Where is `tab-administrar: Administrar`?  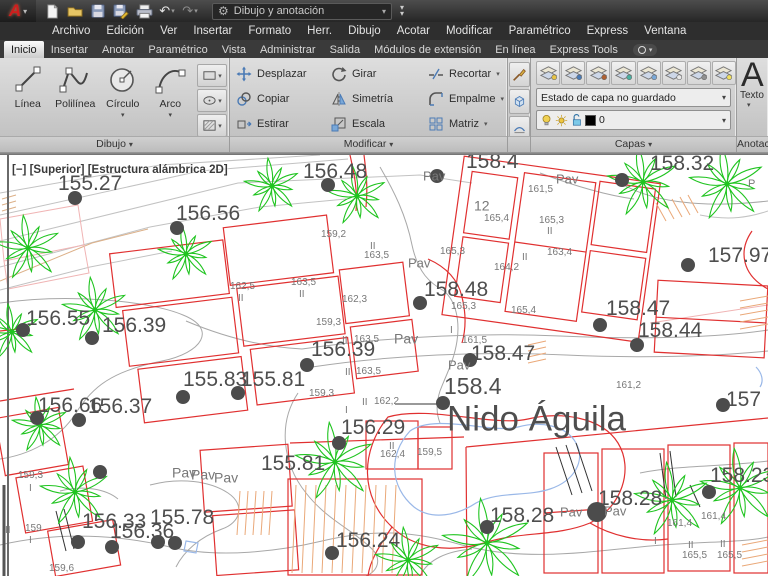 tab-administrar: Administrar is located at coordinates (288, 49).